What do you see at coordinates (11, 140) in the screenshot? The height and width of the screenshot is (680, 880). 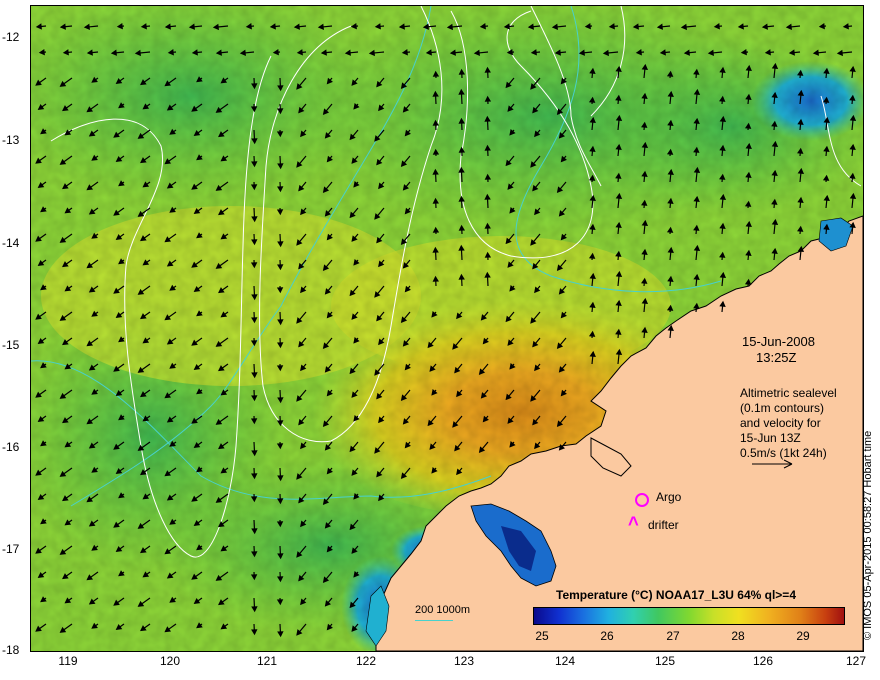 I see `y-tick: -13` at bounding box center [11, 140].